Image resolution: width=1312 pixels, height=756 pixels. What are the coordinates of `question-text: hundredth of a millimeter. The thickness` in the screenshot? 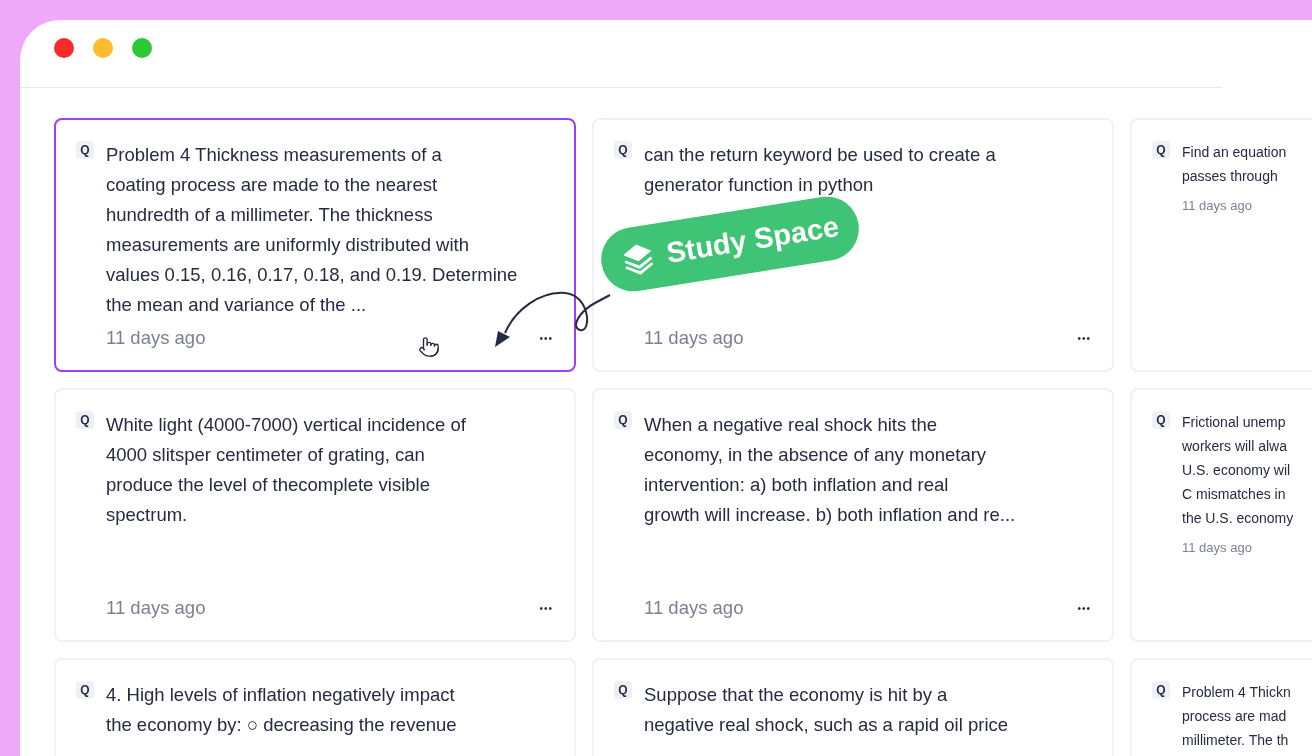 It's located at (270, 215).